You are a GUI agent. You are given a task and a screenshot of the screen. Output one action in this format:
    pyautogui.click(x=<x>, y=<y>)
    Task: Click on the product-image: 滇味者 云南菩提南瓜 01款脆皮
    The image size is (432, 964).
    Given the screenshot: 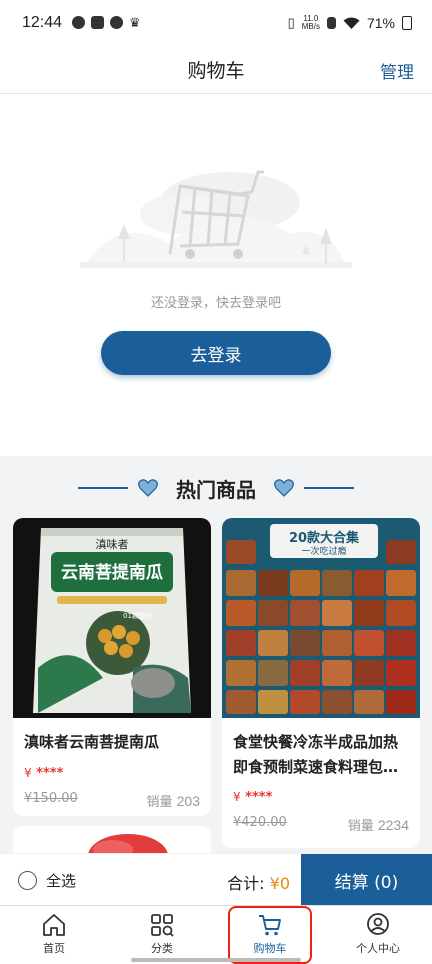 What is the action you would take?
    pyautogui.click(x=112, y=618)
    